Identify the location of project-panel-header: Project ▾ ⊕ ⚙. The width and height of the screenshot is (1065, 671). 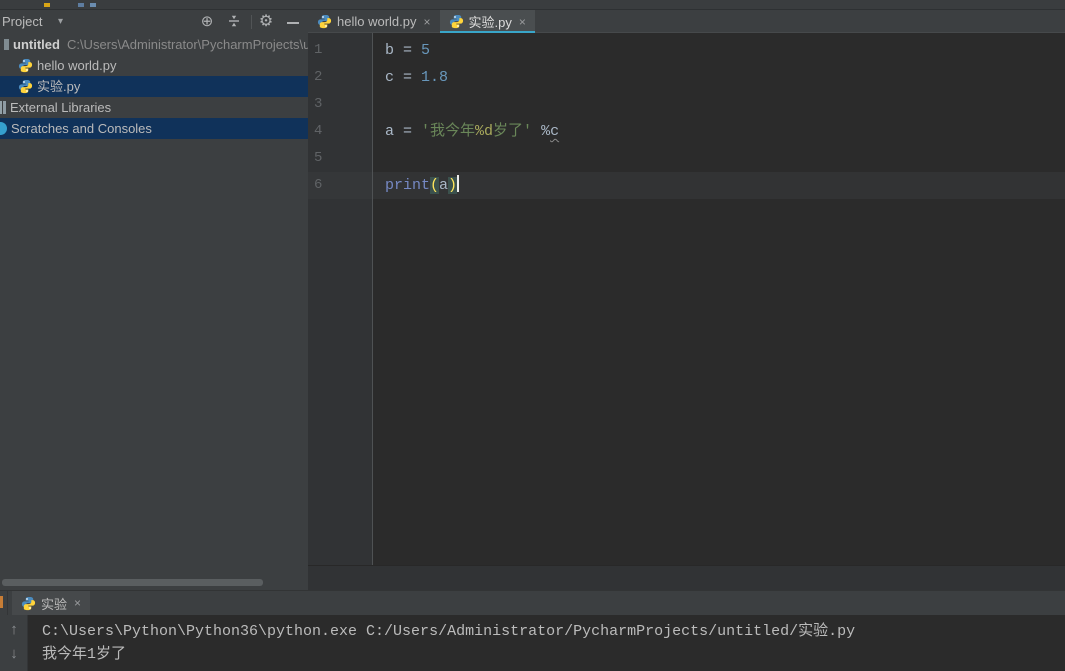
(154, 22).